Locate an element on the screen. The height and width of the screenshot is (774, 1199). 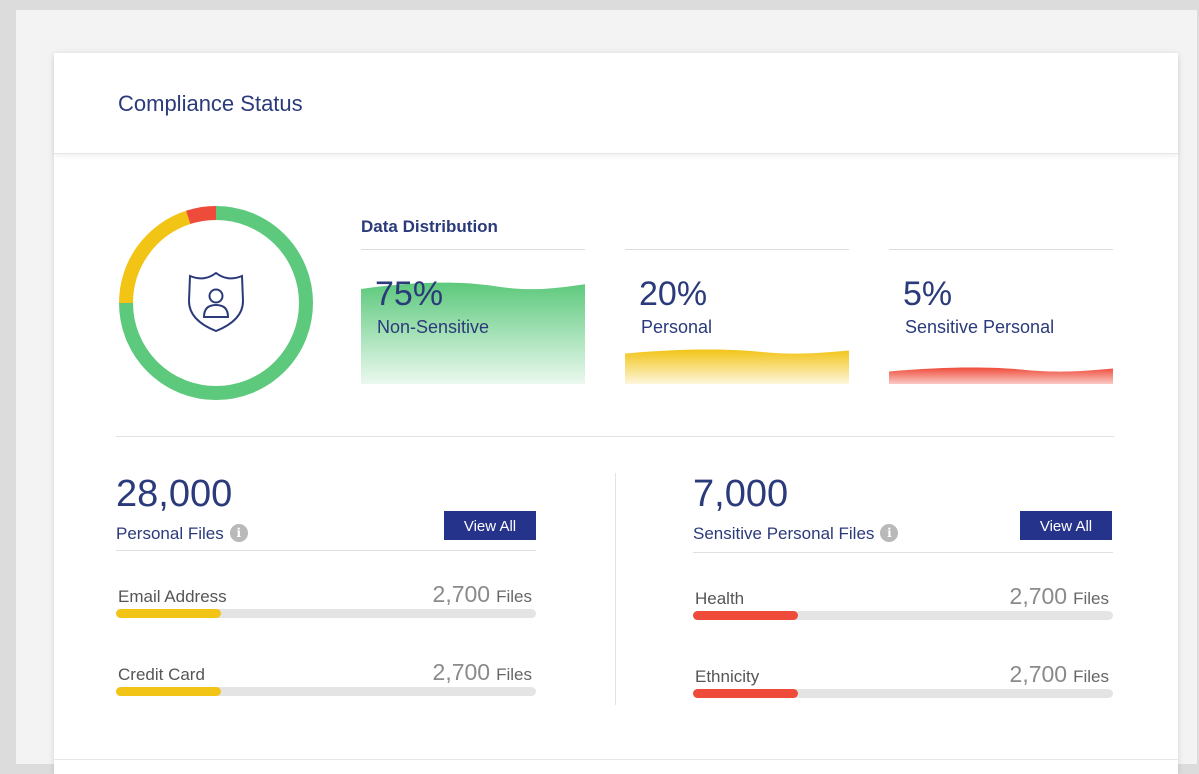
row-label: Ethnicity is located at coordinates (727, 676).